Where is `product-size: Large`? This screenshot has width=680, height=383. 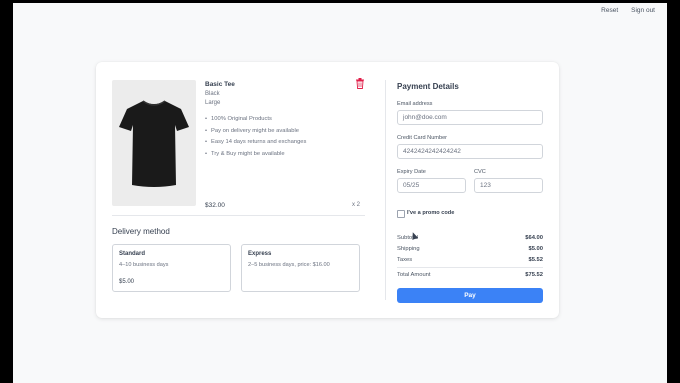 product-size: Large is located at coordinates (213, 103).